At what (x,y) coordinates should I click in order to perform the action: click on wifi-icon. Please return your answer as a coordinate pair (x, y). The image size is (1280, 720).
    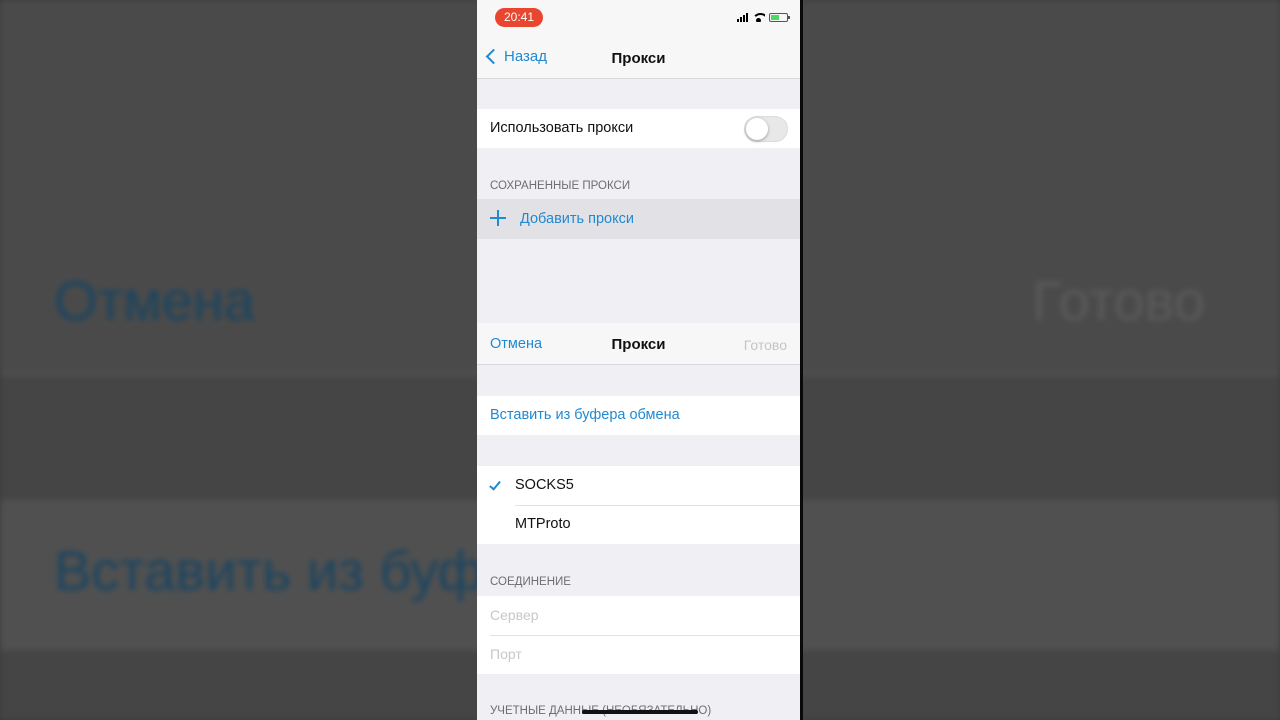
    Looking at the image, I should click on (758, 17).